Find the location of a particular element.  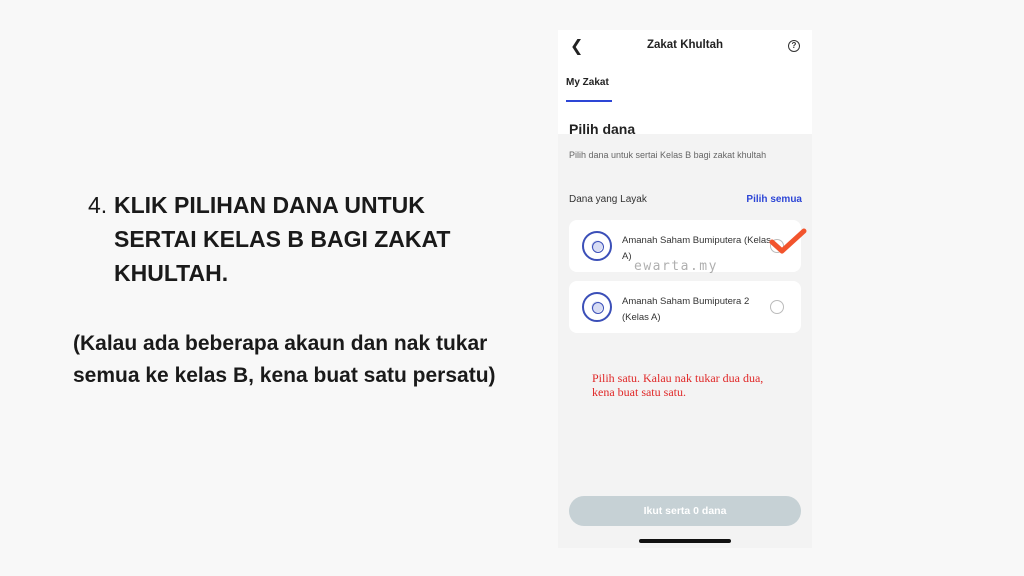

app-header: ❮ Zakat Khultah ? My Zakat is located at coordinates (685, 82).